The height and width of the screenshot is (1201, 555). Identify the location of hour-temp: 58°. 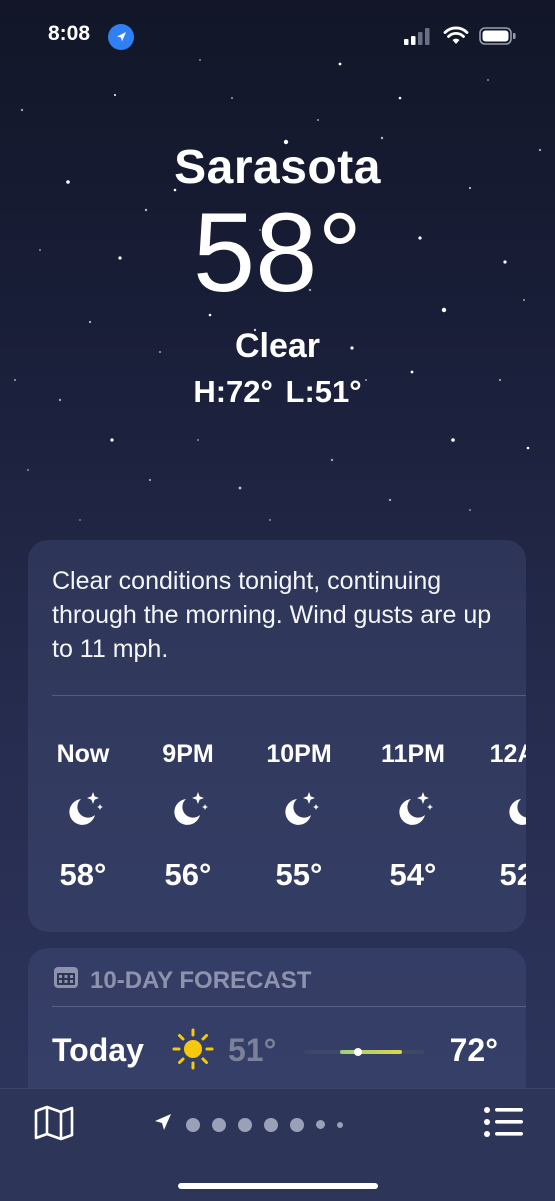
(83, 874).